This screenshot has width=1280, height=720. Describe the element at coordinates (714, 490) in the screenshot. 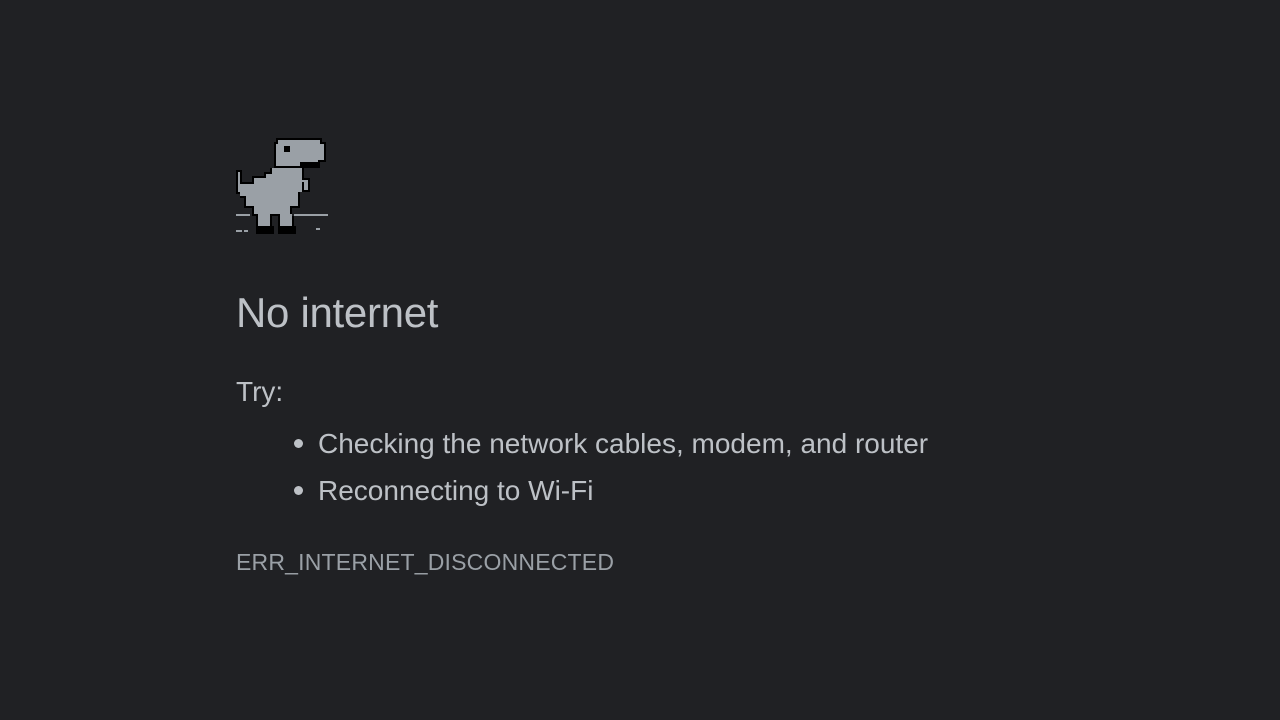

I see `suggestion-item: Reconnecting to Wi-Fi` at that location.